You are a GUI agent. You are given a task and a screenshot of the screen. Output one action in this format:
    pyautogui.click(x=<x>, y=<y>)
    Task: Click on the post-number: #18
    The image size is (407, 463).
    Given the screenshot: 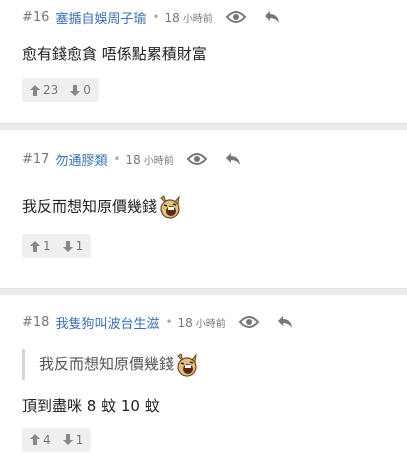 What is the action you would take?
    pyautogui.click(x=36, y=322)
    